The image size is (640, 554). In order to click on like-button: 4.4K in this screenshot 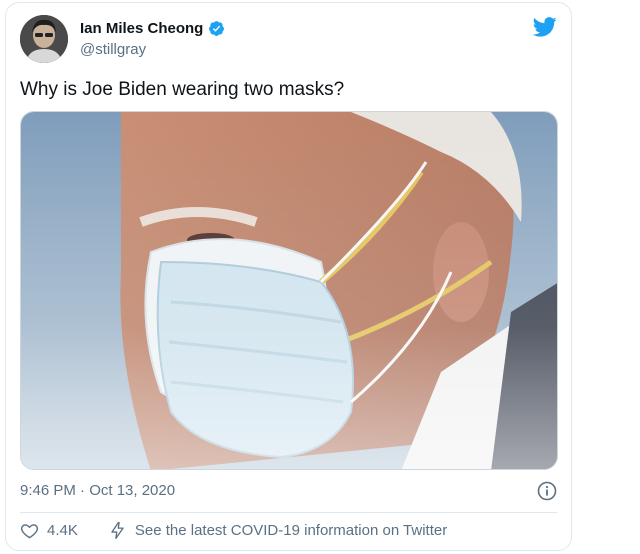, I will do `click(49, 530)`.